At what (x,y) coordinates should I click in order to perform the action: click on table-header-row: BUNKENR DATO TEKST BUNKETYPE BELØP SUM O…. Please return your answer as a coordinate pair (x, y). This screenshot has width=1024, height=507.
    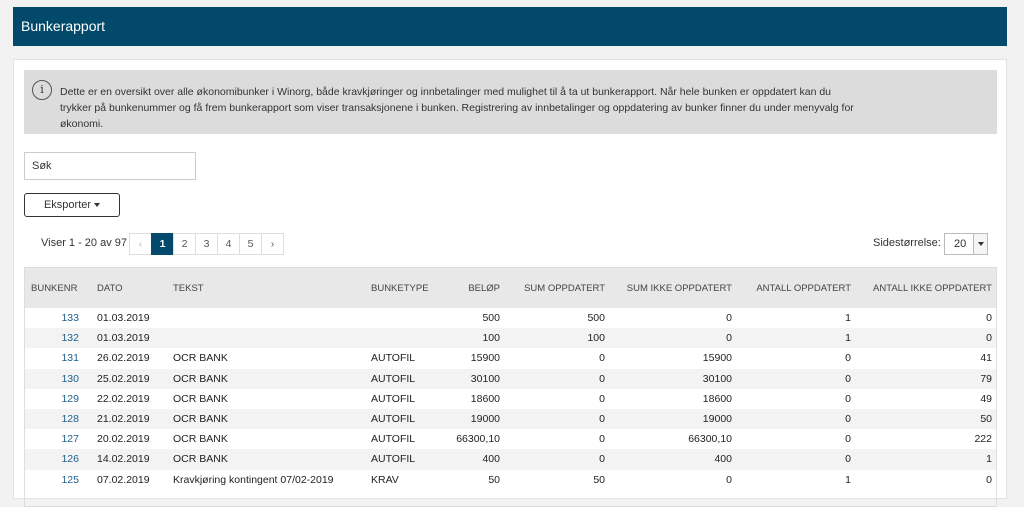
    Looking at the image, I should click on (510, 288).